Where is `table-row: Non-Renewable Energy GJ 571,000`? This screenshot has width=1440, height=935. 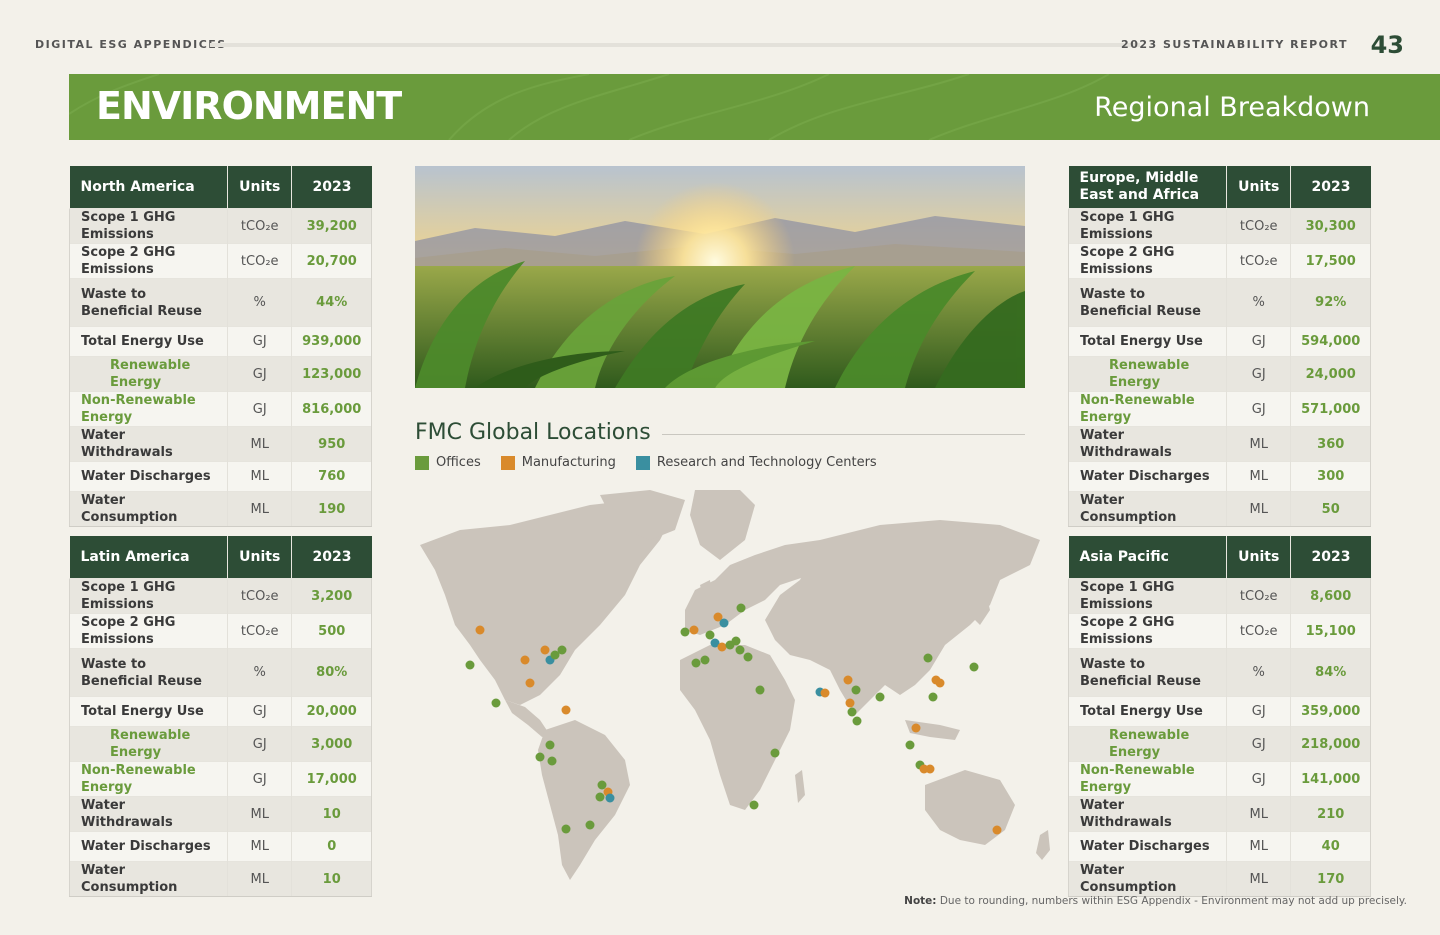 table-row: Non-Renewable Energy GJ 571,000 is located at coordinates (1219, 409).